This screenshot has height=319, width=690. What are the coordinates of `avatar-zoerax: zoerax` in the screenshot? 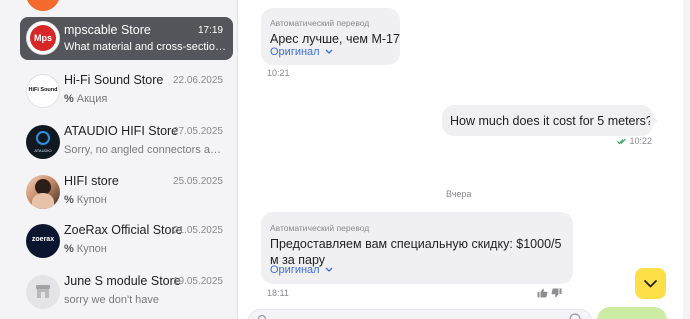 It's located at (43, 241).